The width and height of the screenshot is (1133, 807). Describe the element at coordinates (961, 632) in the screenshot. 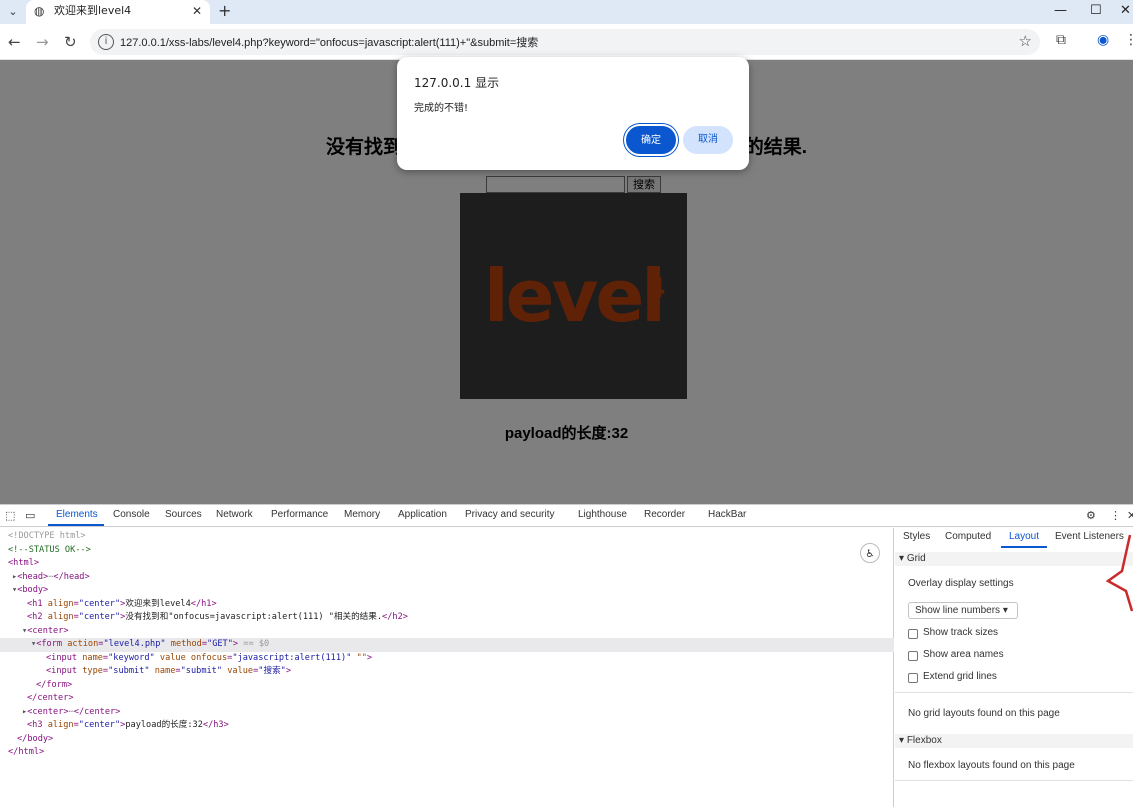

I see `track-sizes-label: Show track sizes` at that location.